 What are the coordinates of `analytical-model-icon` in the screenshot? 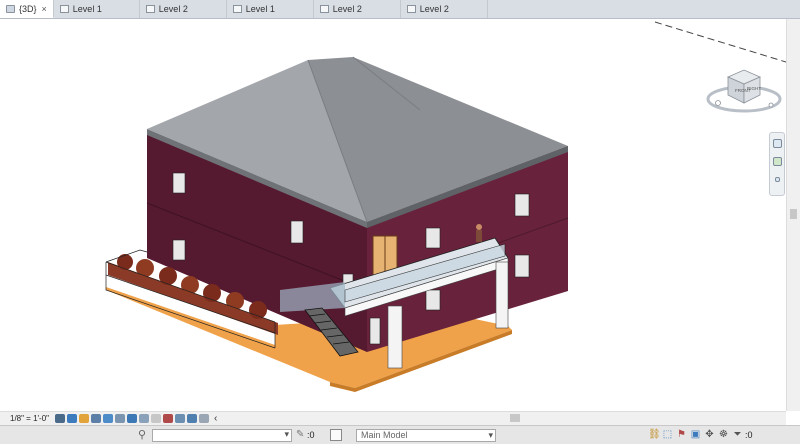 It's located at (180, 418).